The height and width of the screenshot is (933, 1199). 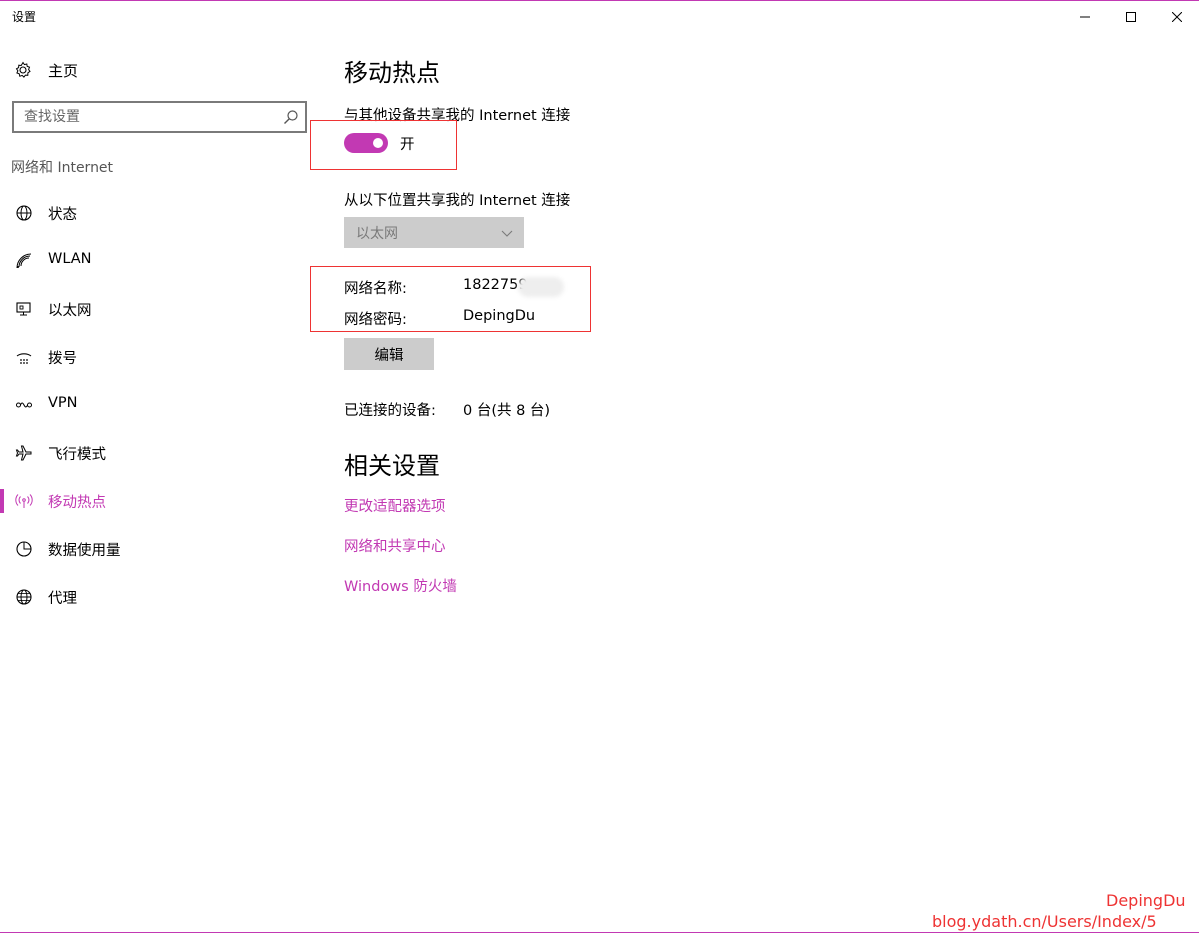 I want to click on sidebar-item-label: 以太网, so click(x=70, y=311).